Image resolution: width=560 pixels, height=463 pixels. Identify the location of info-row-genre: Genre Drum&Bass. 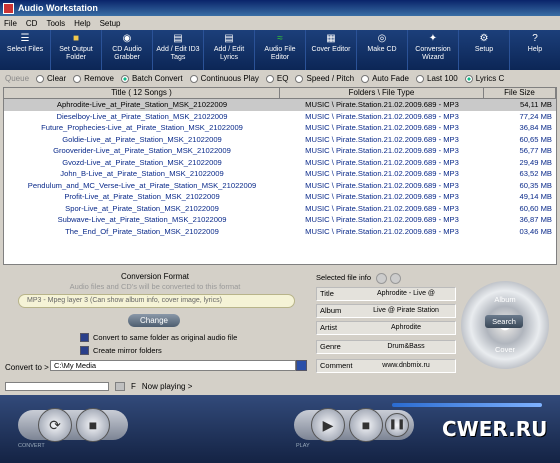
(386, 347).